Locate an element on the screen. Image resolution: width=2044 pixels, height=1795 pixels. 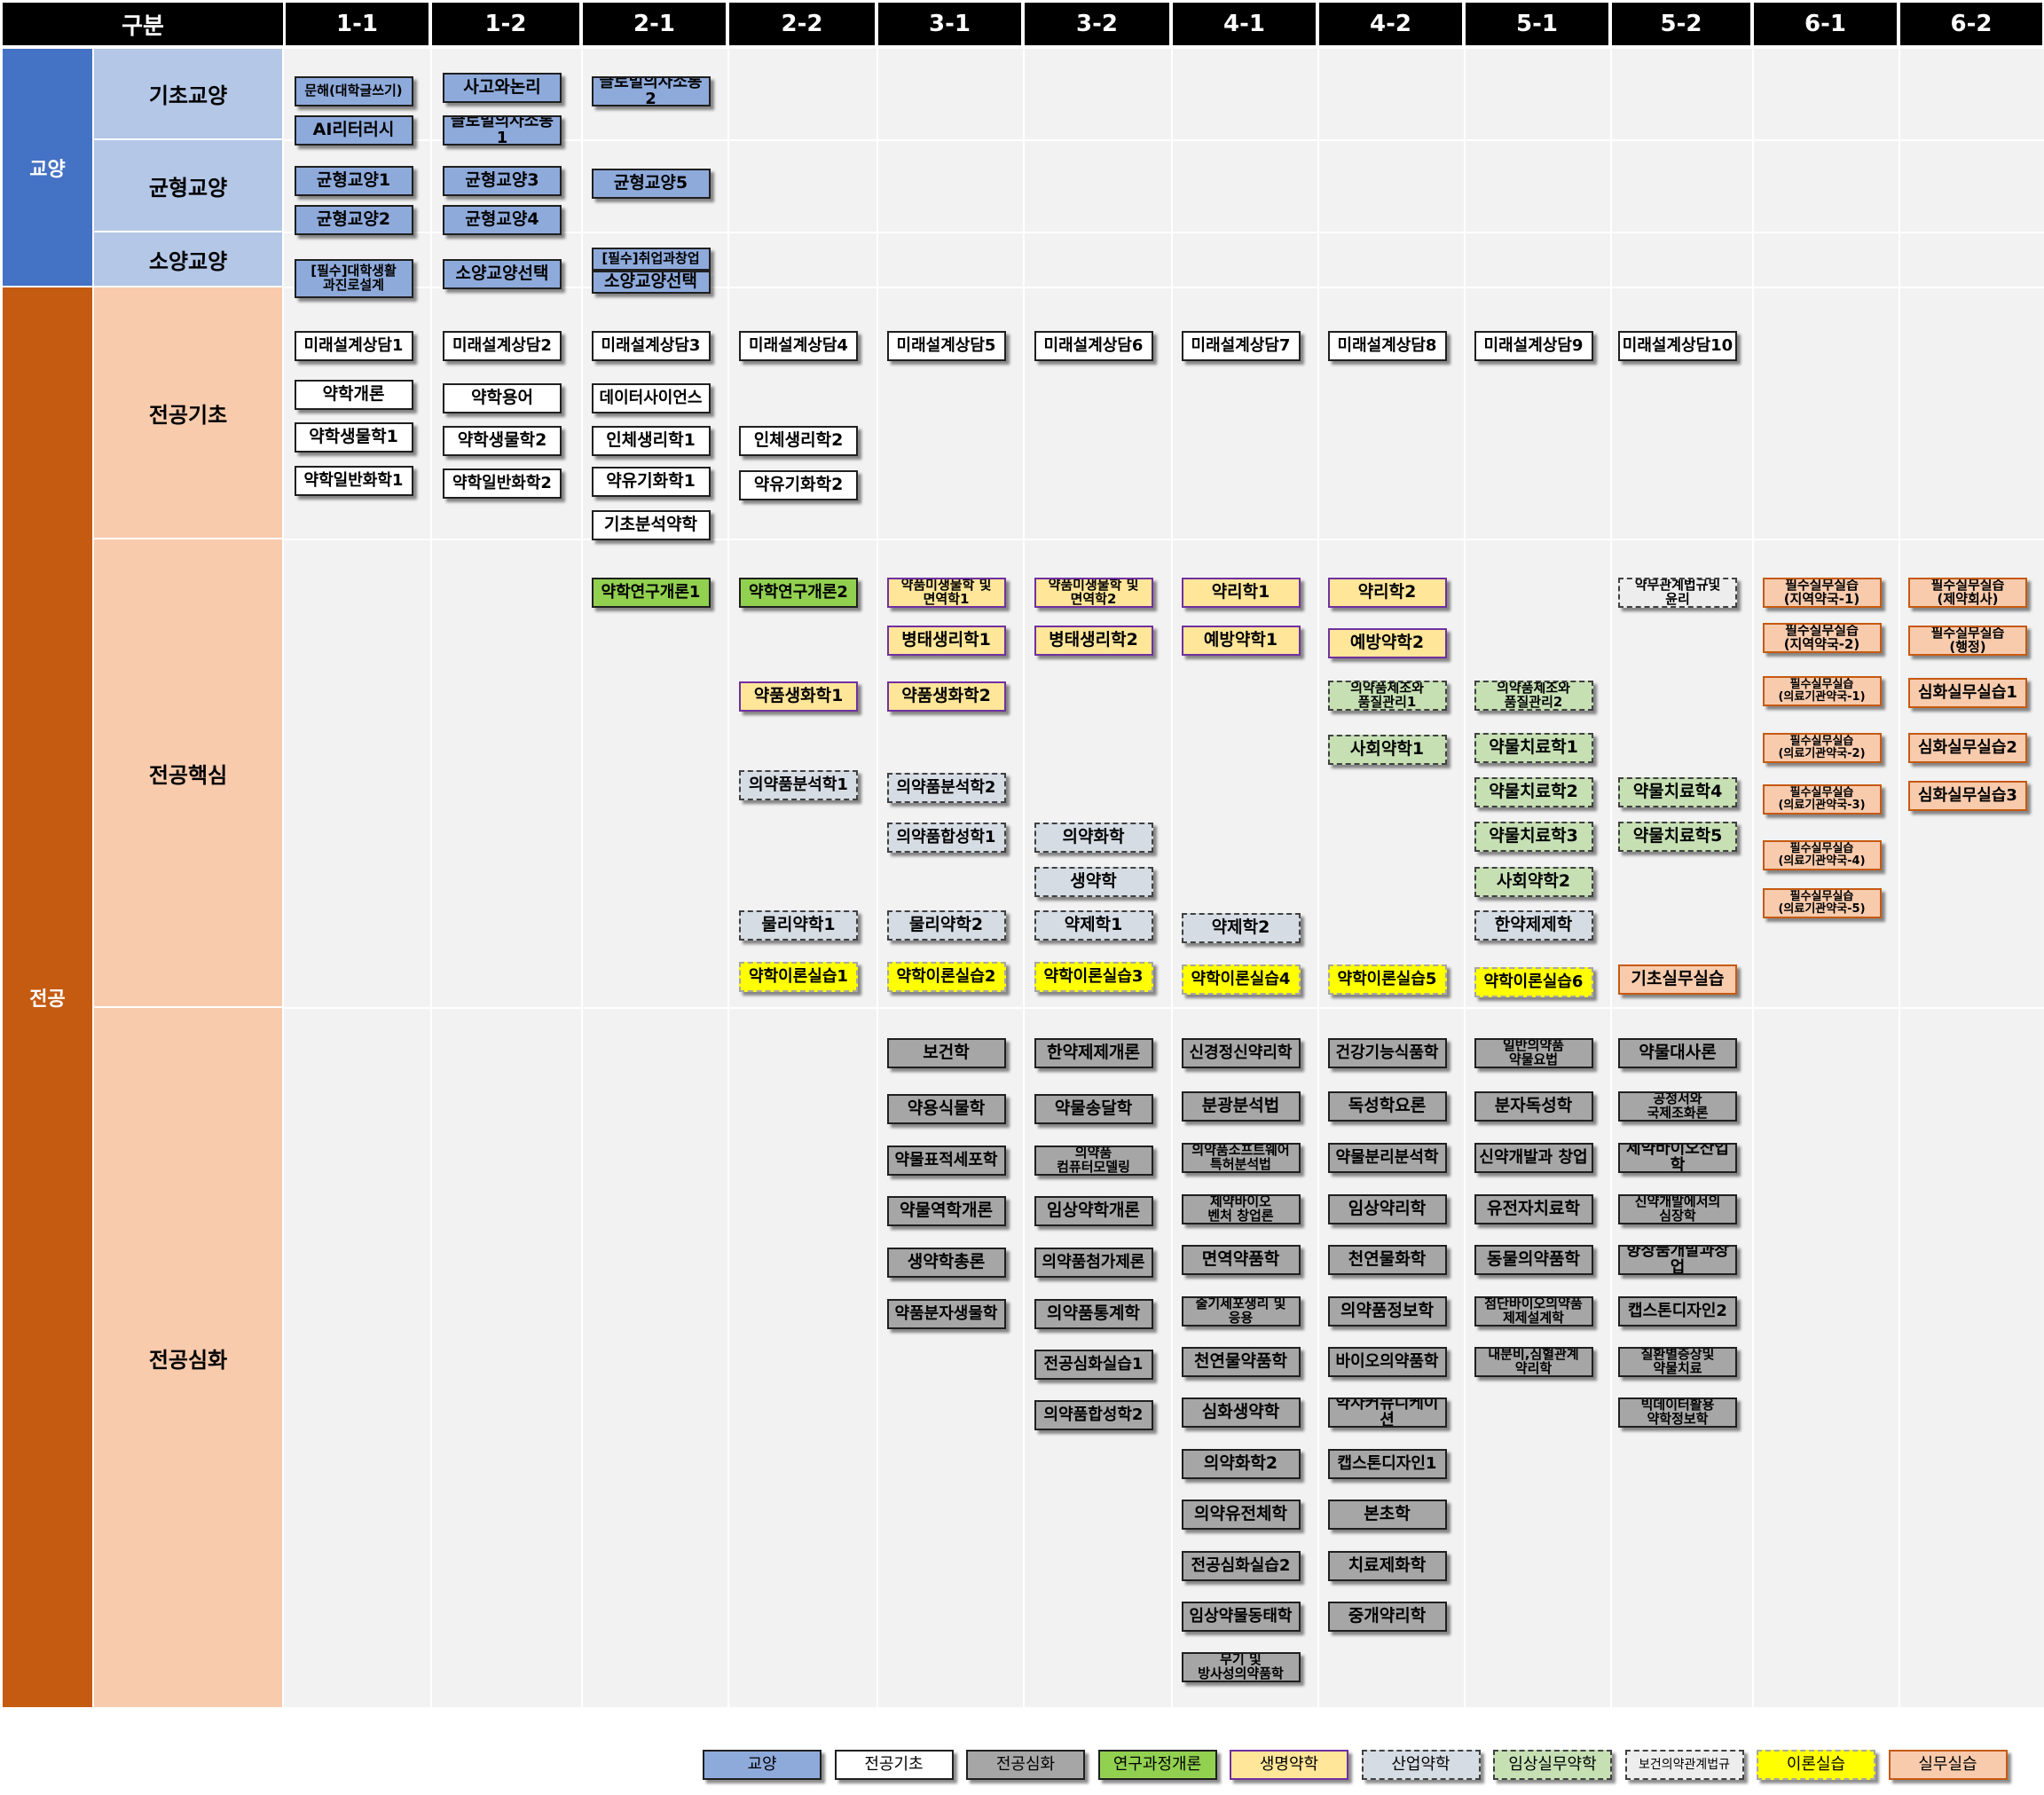
course-box: 인체생리학1 is located at coordinates (651, 441).